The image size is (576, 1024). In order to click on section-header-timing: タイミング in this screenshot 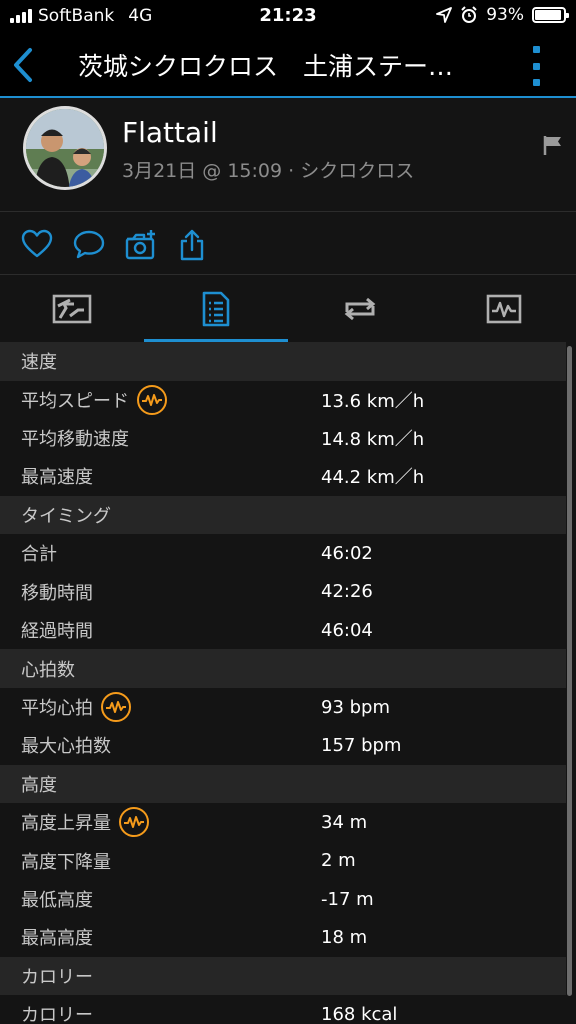, I will do `click(283, 515)`.